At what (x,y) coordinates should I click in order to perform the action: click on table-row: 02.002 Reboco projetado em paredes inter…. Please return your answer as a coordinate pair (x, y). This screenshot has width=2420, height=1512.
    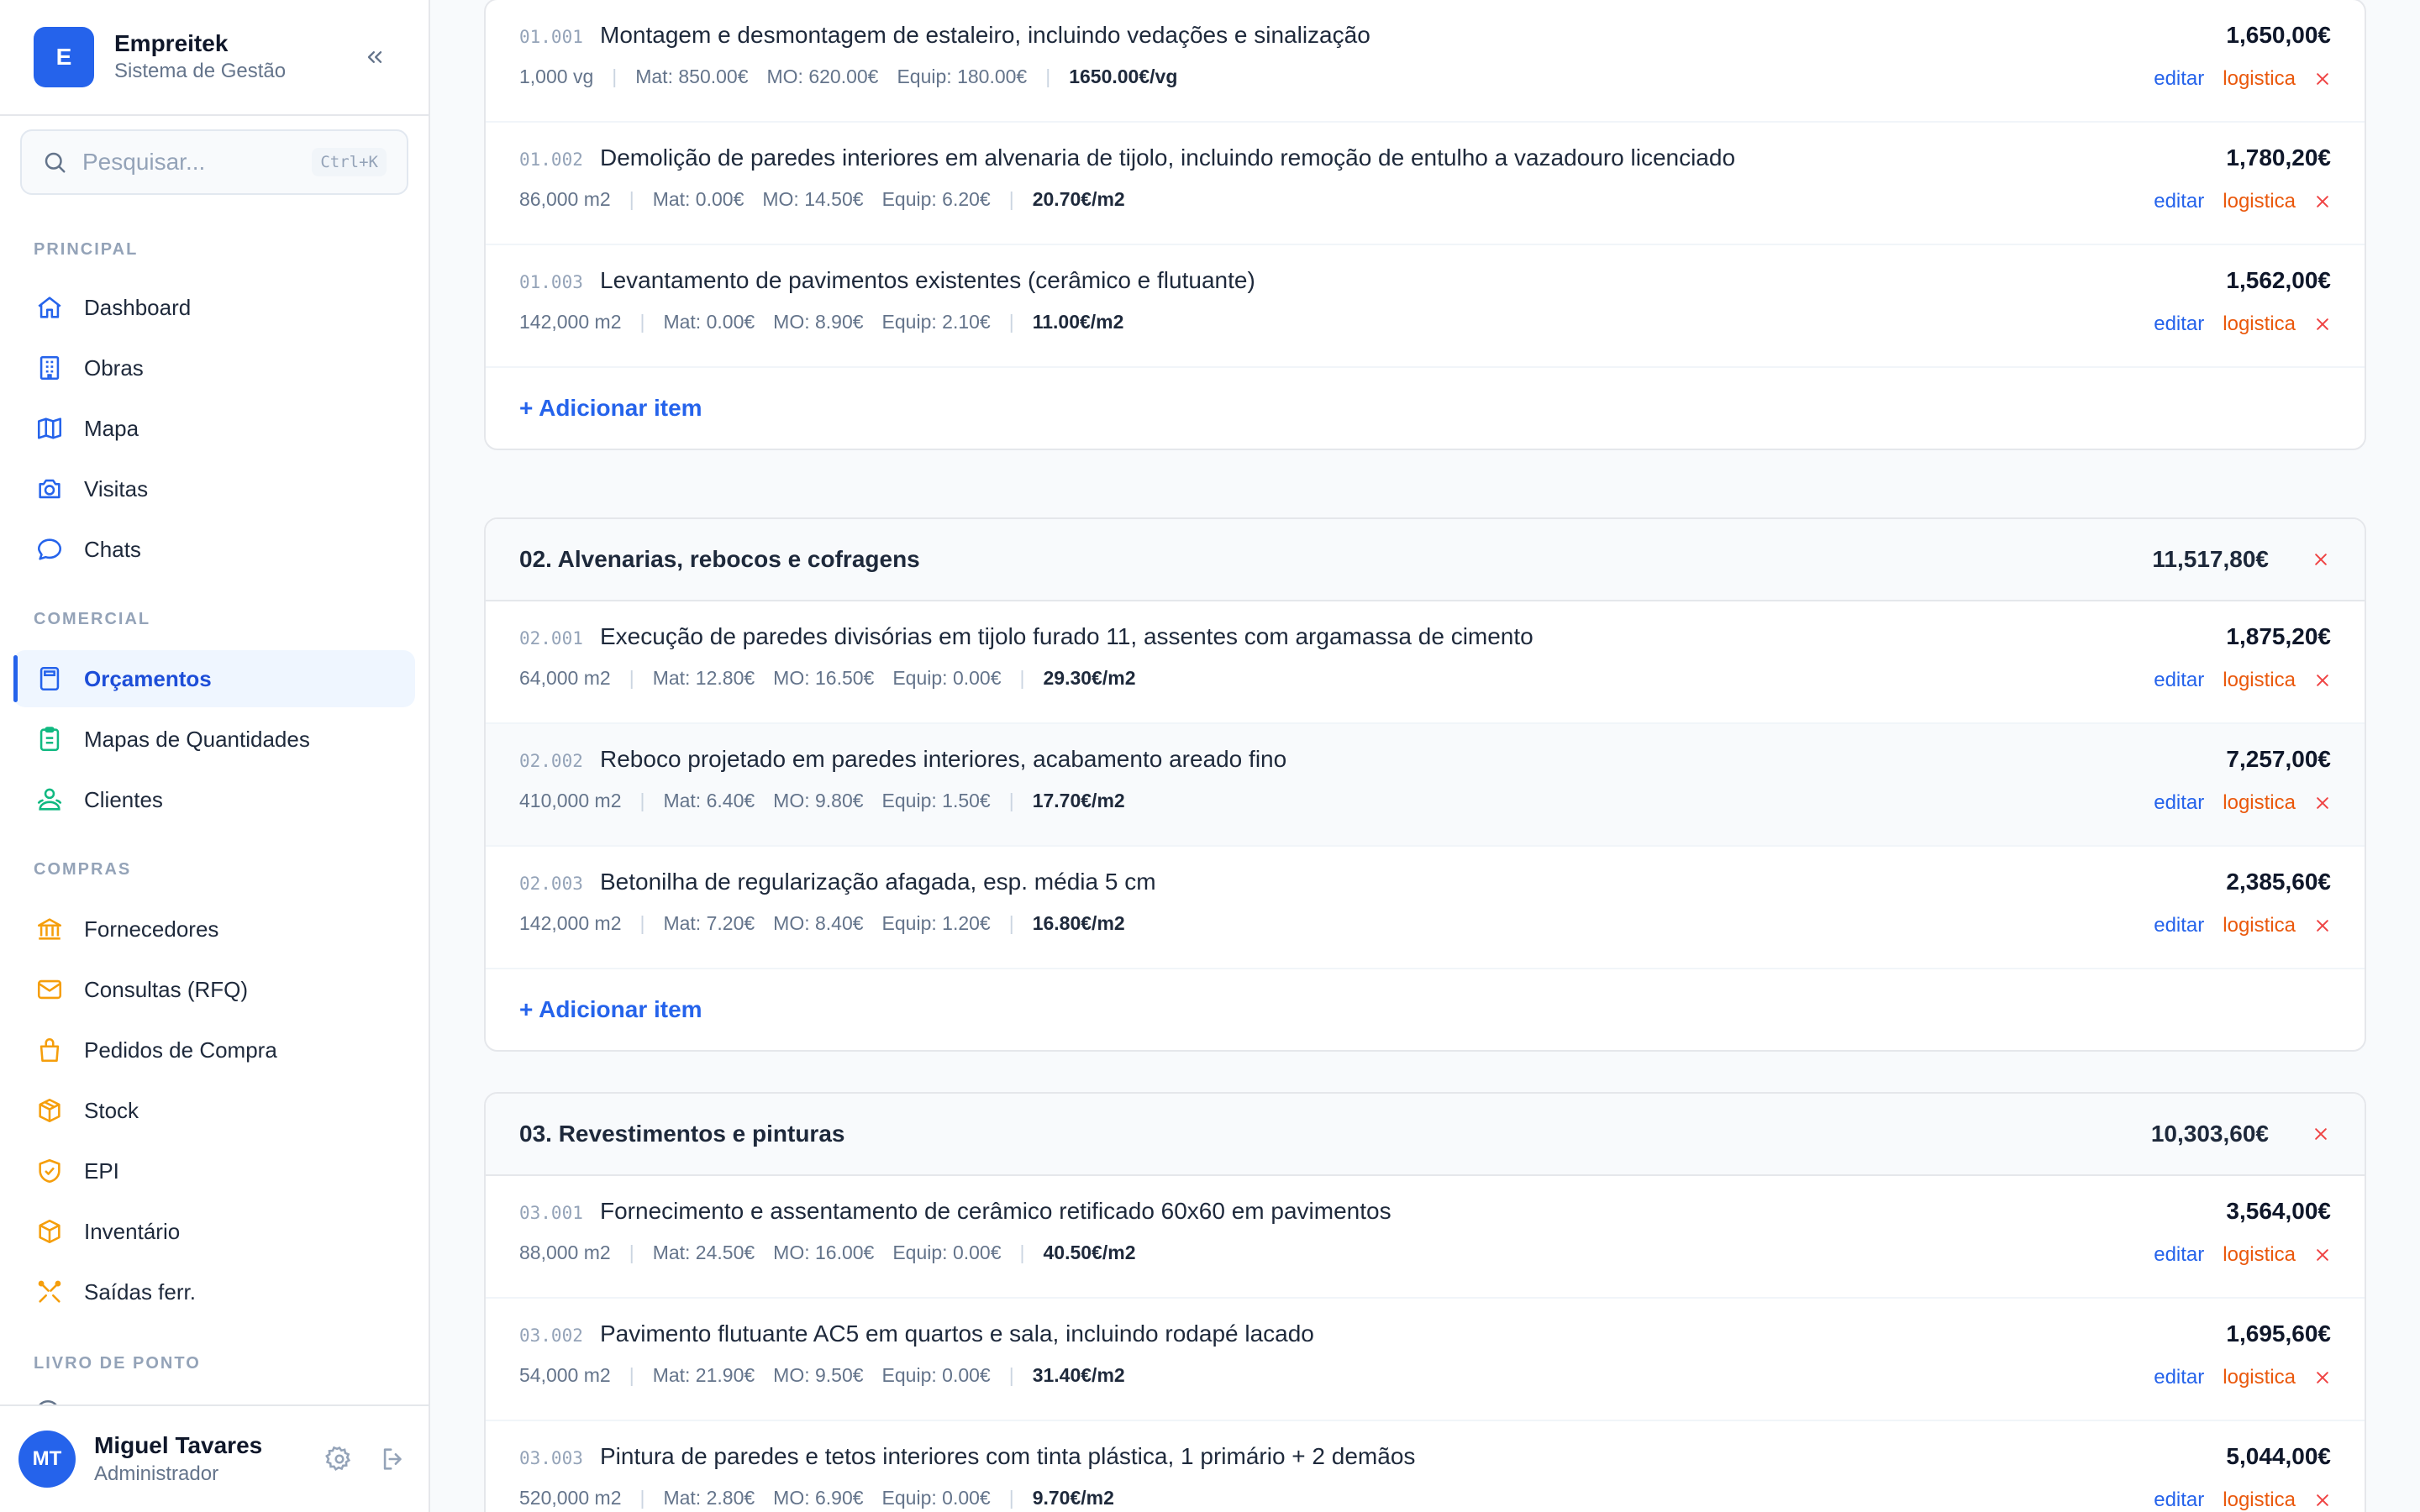
    Looking at the image, I should click on (1425, 785).